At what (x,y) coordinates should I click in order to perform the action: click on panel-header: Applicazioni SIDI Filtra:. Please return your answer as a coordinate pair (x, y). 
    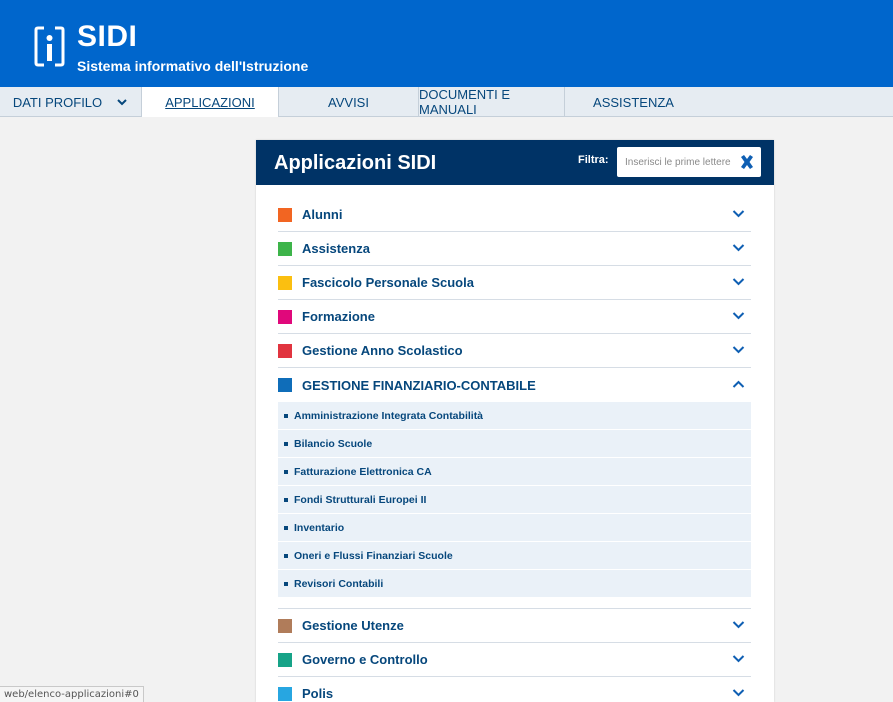
    Looking at the image, I should click on (515, 162).